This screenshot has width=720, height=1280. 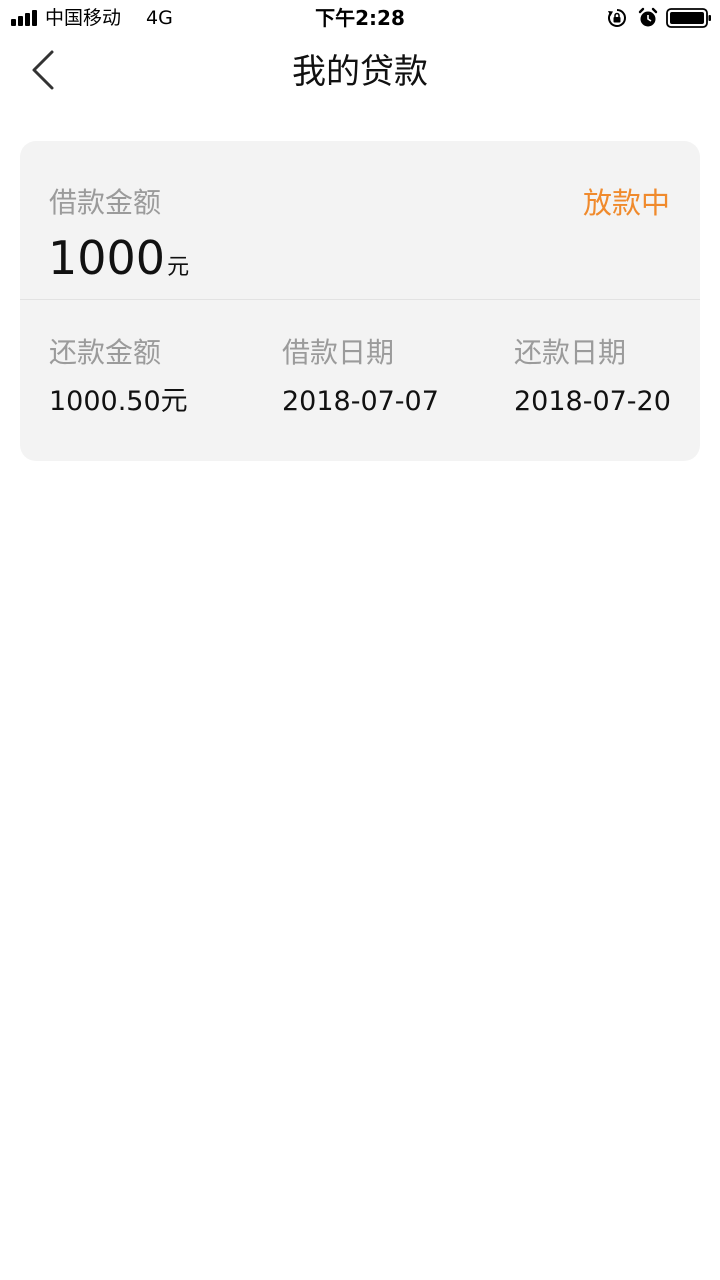 What do you see at coordinates (26, 18) in the screenshot?
I see `signal-icon` at bounding box center [26, 18].